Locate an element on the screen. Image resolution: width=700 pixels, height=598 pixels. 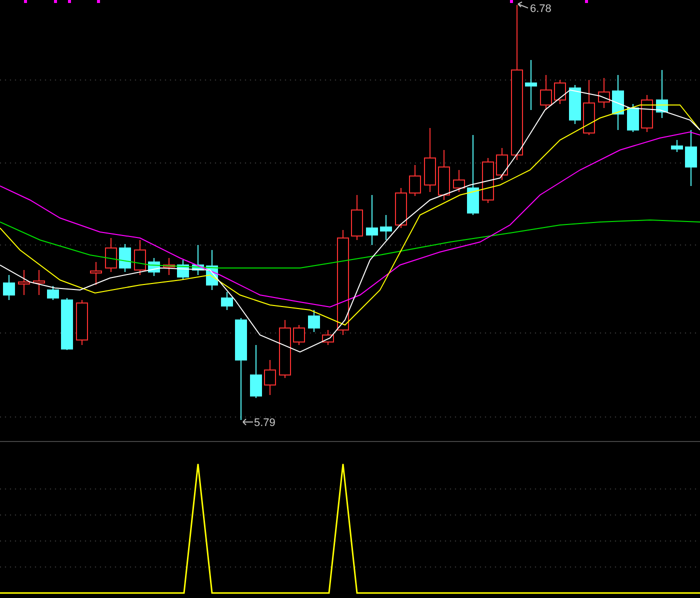
low-pointer-arrow is located at coordinates (248, 422).